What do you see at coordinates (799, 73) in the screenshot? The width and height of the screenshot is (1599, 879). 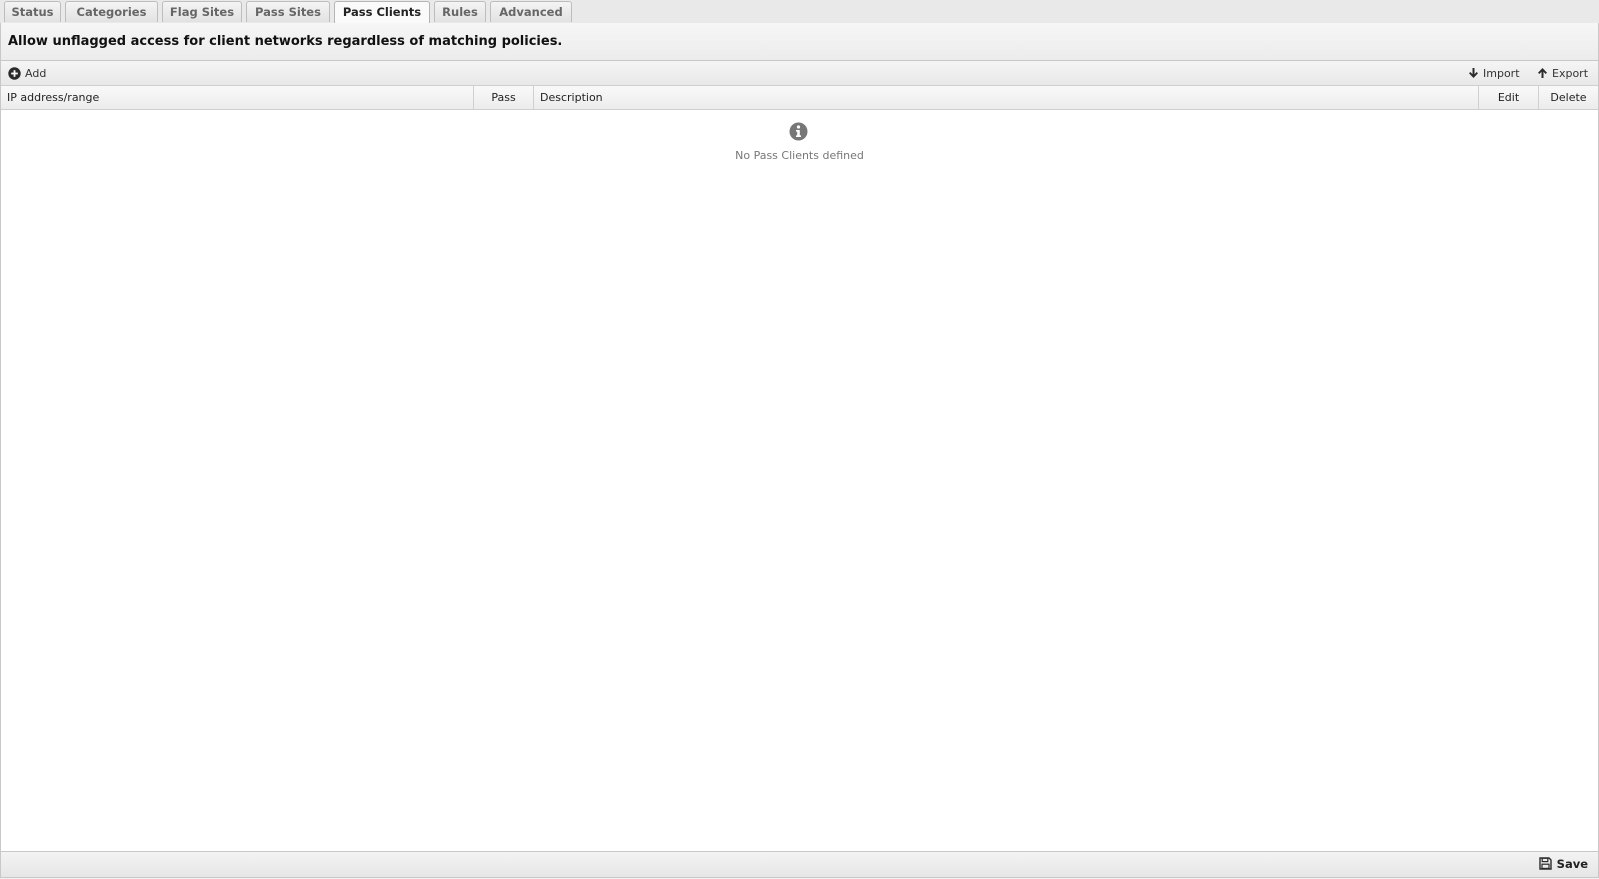 I see `grid-toolbar: Add Import Export` at bounding box center [799, 73].